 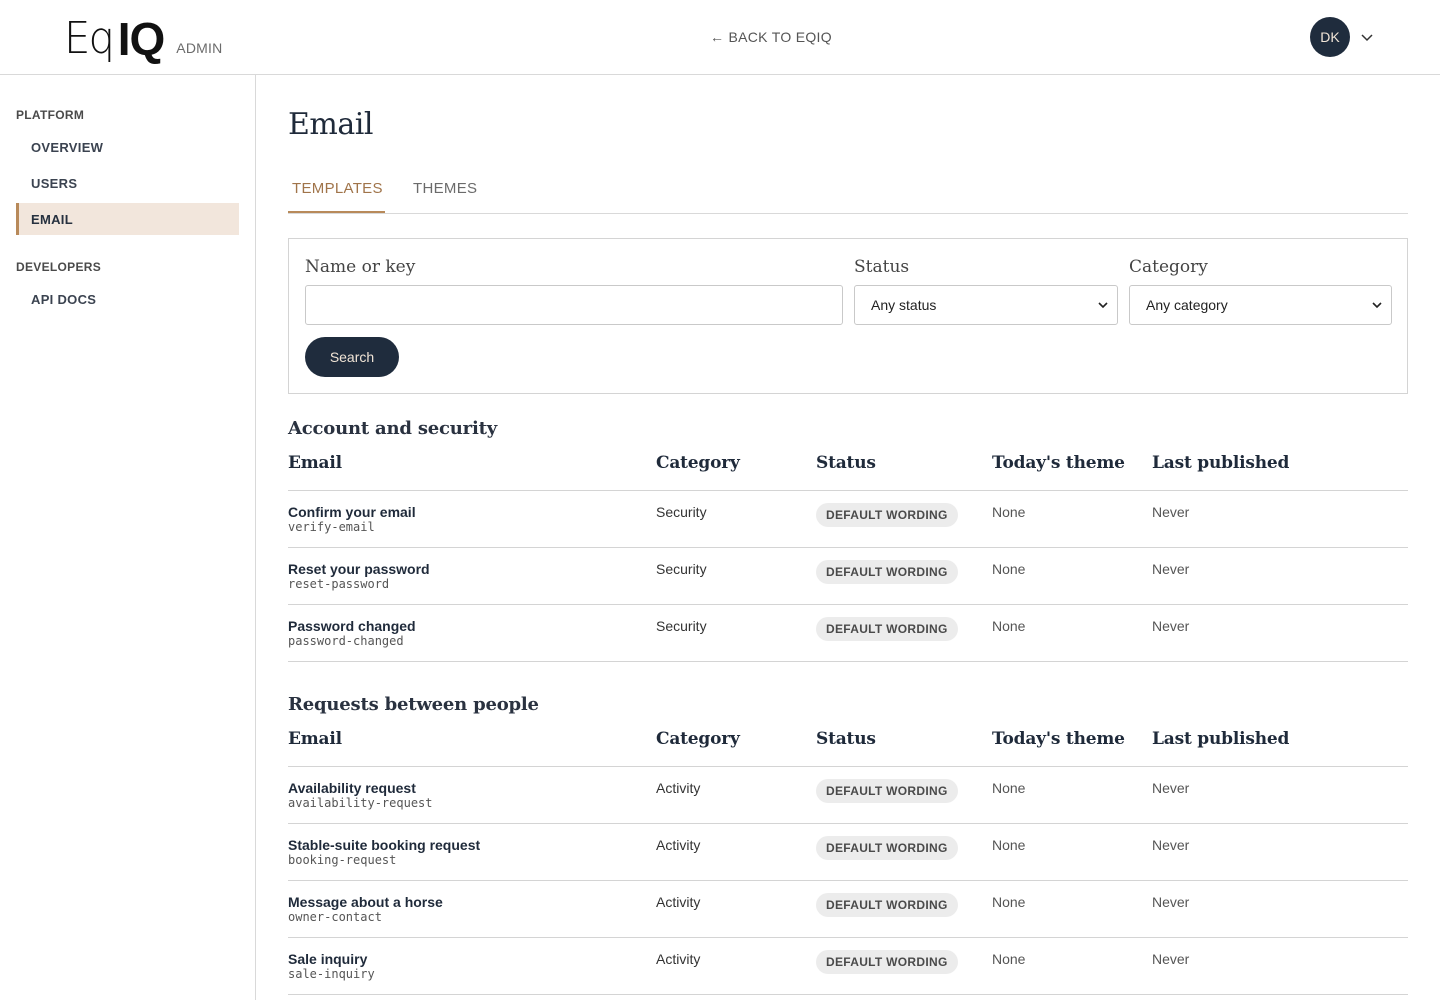 I want to click on email-name-link: Password changed, so click(x=352, y=626).